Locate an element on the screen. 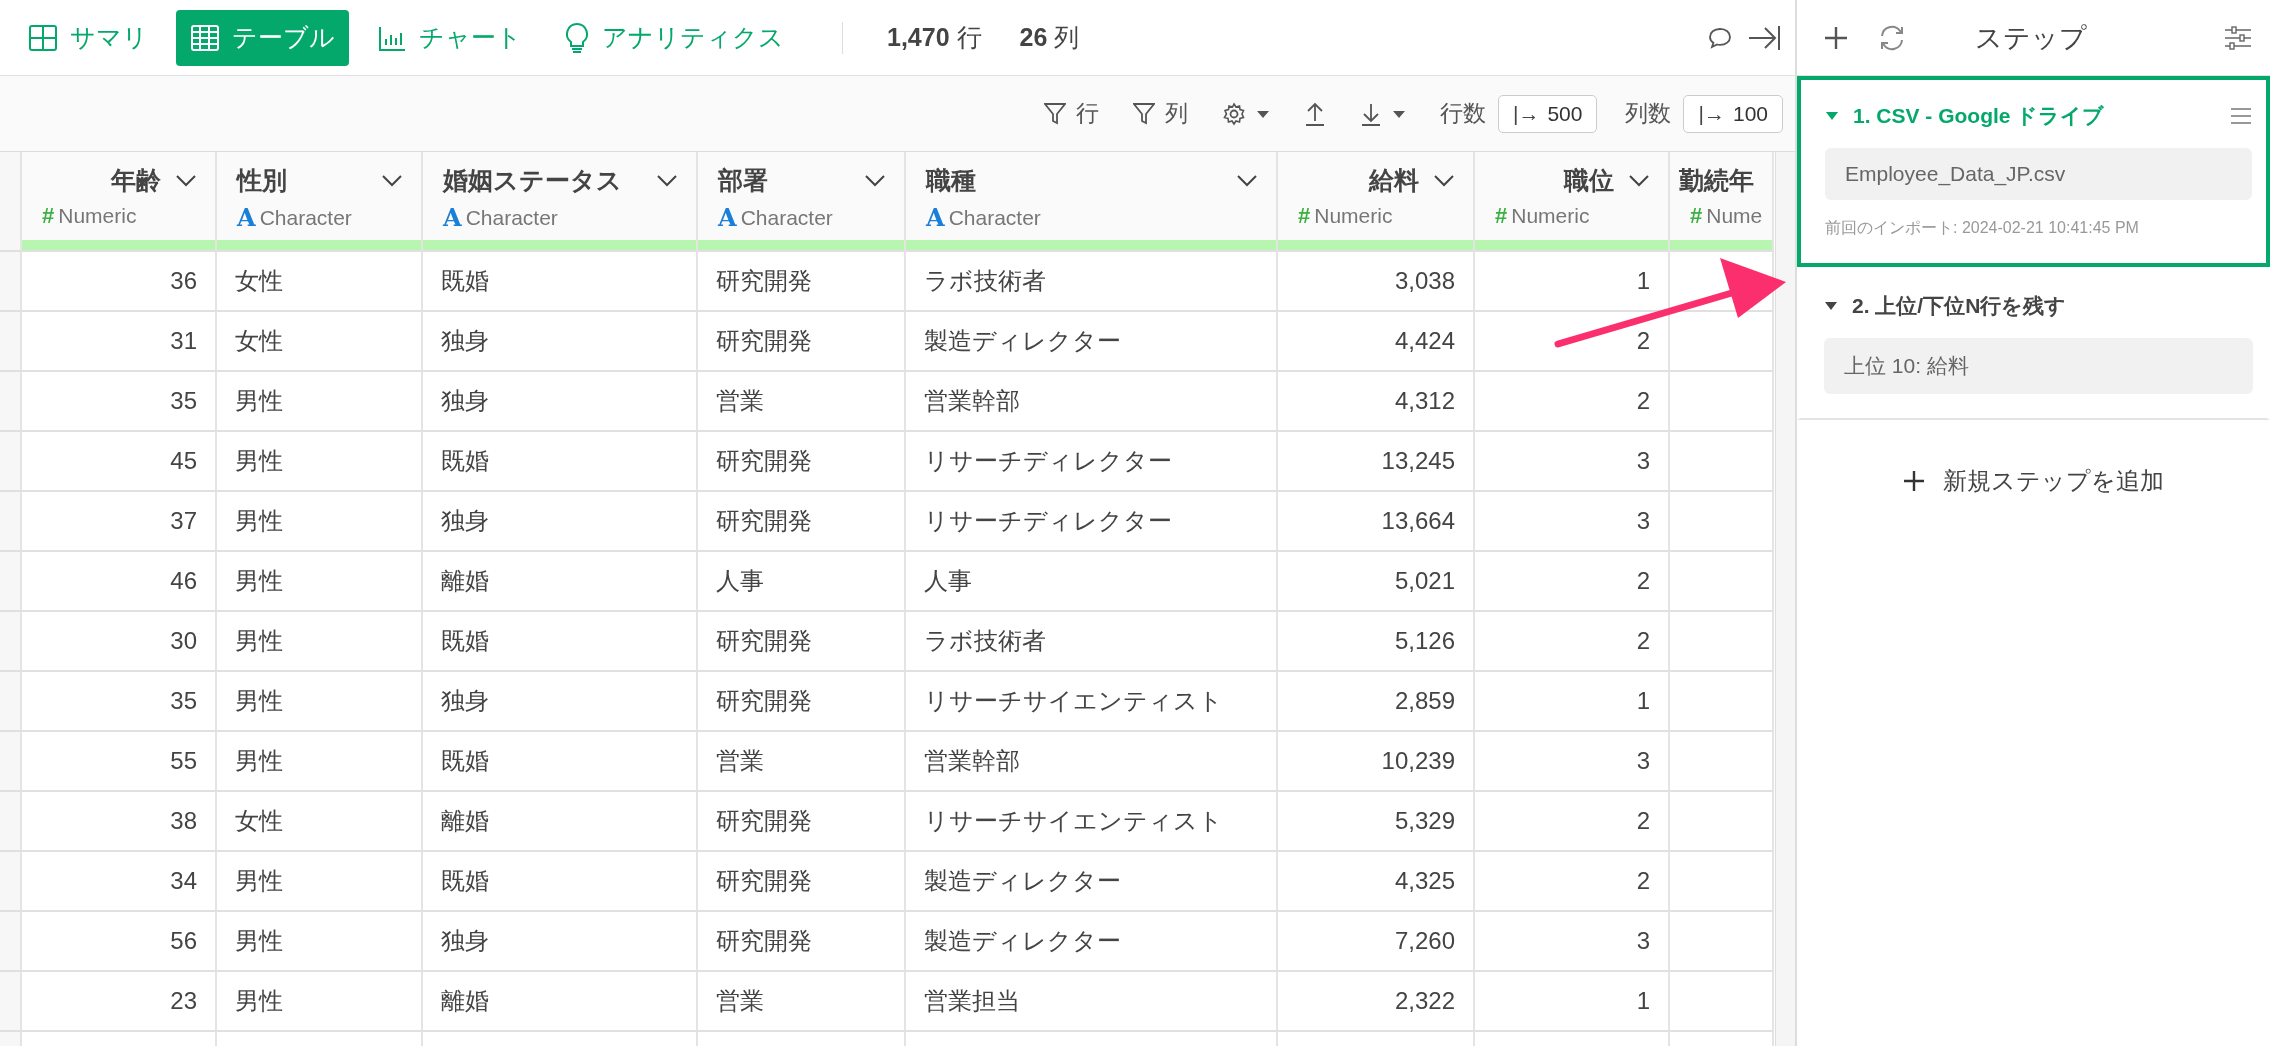 The height and width of the screenshot is (1046, 2270). column-type: Nume is located at coordinates (1734, 216).